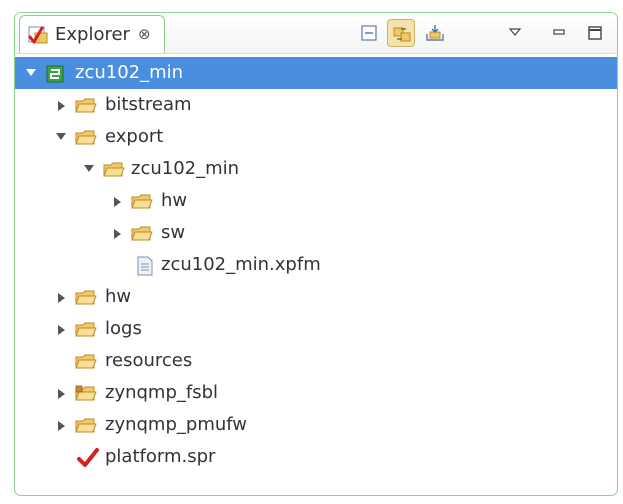 This screenshot has height=504, width=623. What do you see at coordinates (316, 137) in the screenshot?
I see `tree-item-export: export` at bounding box center [316, 137].